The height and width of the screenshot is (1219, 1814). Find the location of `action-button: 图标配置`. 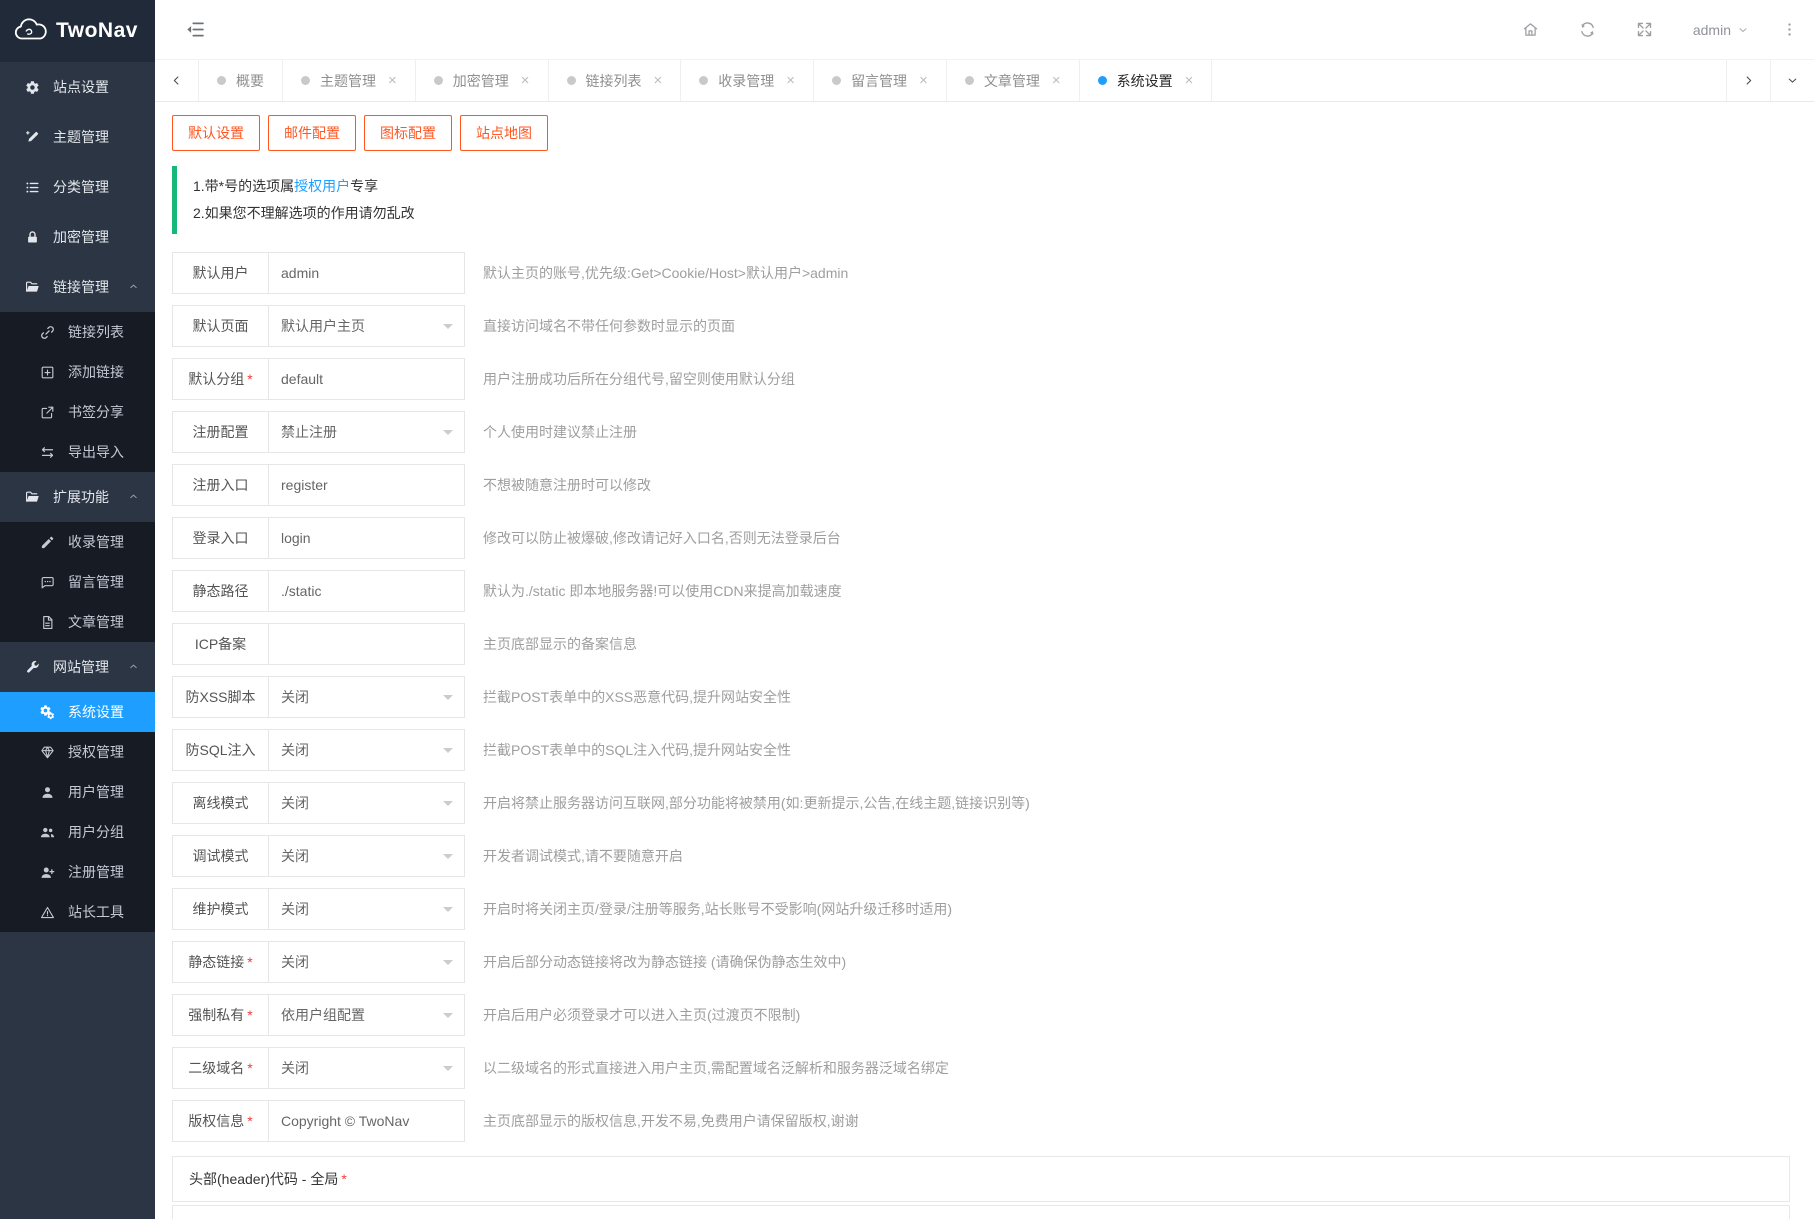

action-button: 图标配置 is located at coordinates (408, 133).